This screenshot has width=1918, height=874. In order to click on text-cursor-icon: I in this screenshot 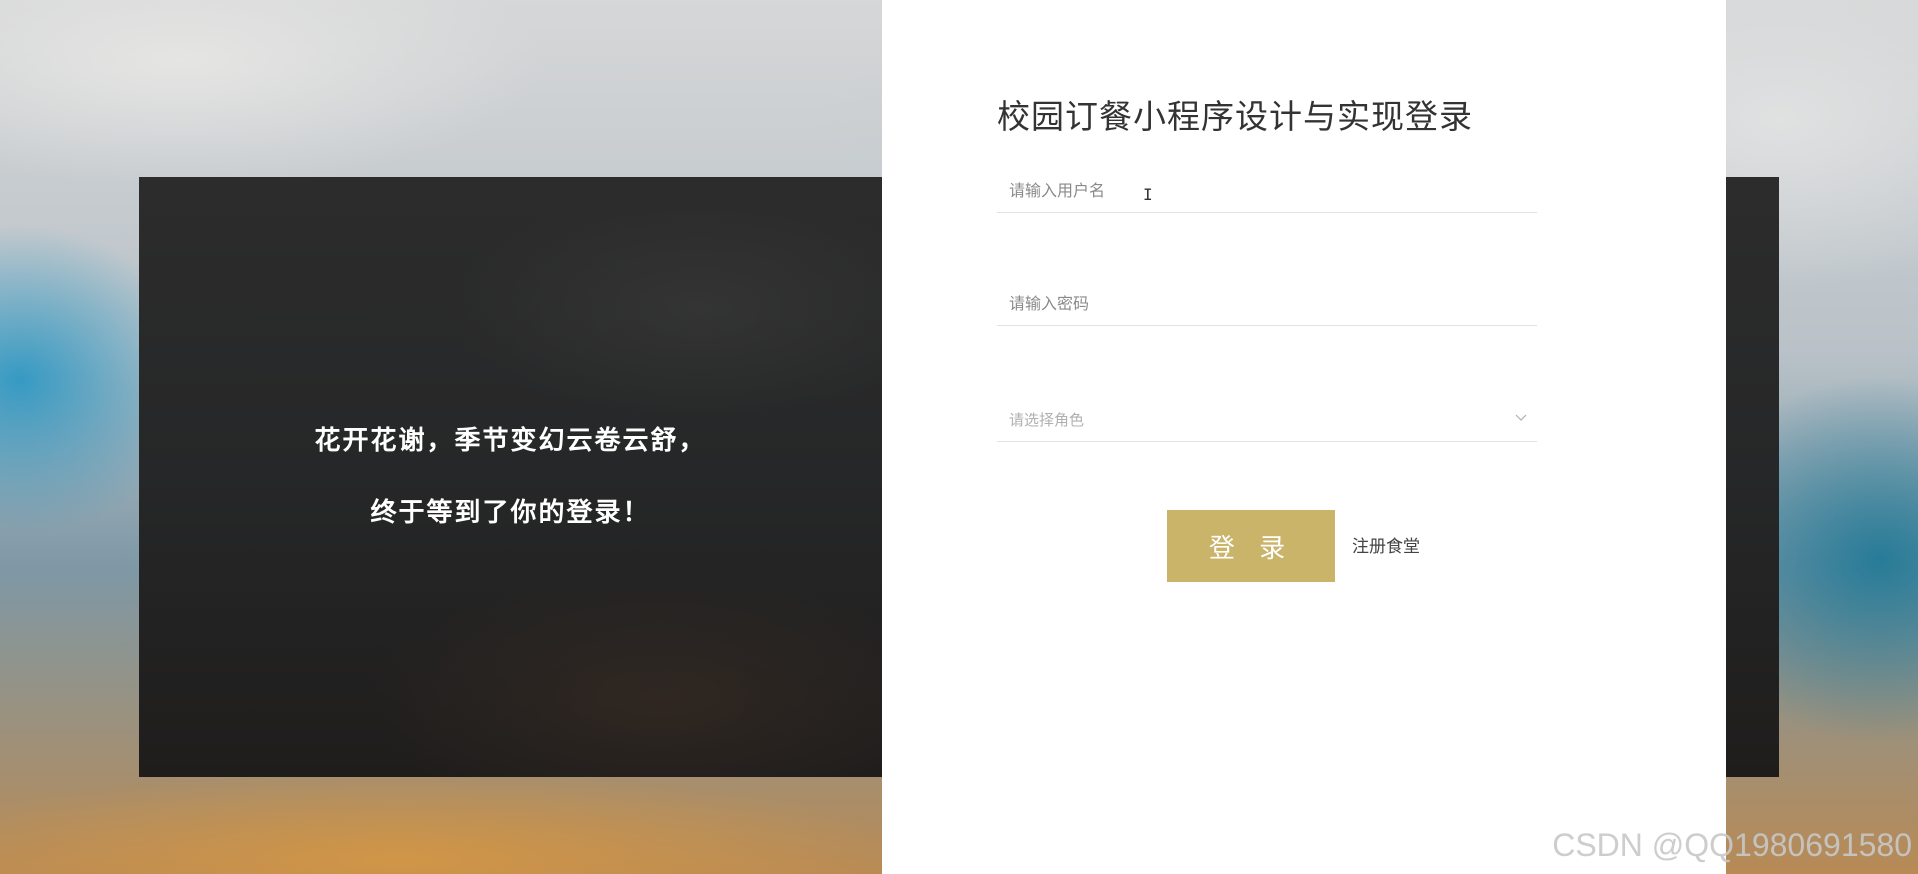, I will do `click(1148, 194)`.